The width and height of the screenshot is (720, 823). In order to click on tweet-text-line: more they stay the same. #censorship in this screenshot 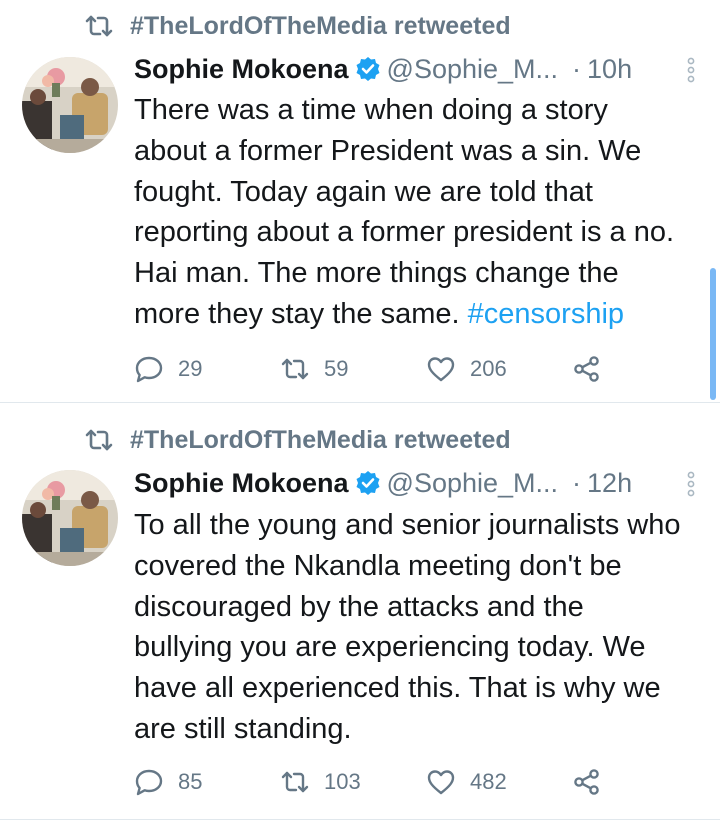, I will do `click(421, 314)`.